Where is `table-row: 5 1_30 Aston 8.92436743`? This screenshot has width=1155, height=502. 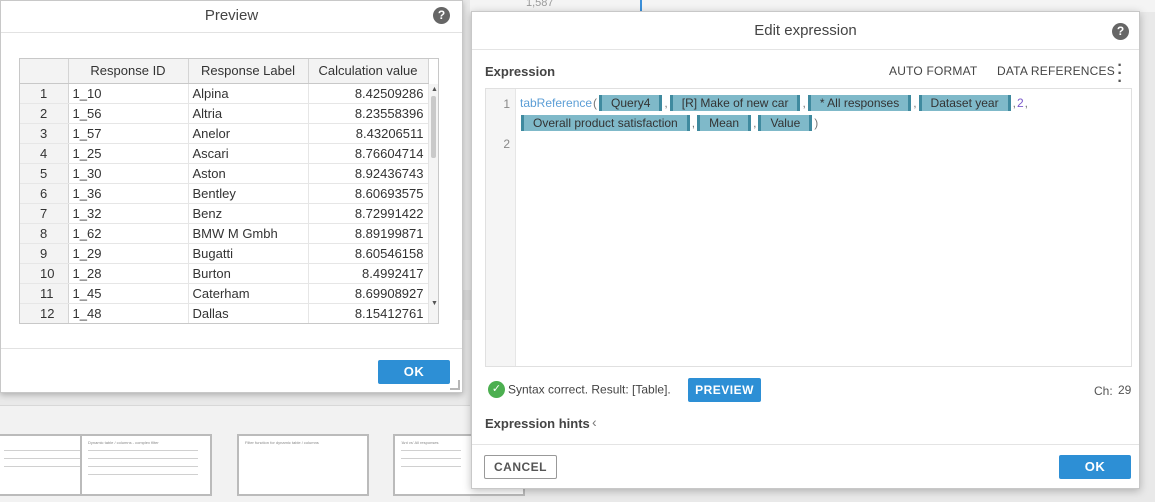 table-row: 5 1_30 Aston 8.92436743 is located at coordinates (224, 173).